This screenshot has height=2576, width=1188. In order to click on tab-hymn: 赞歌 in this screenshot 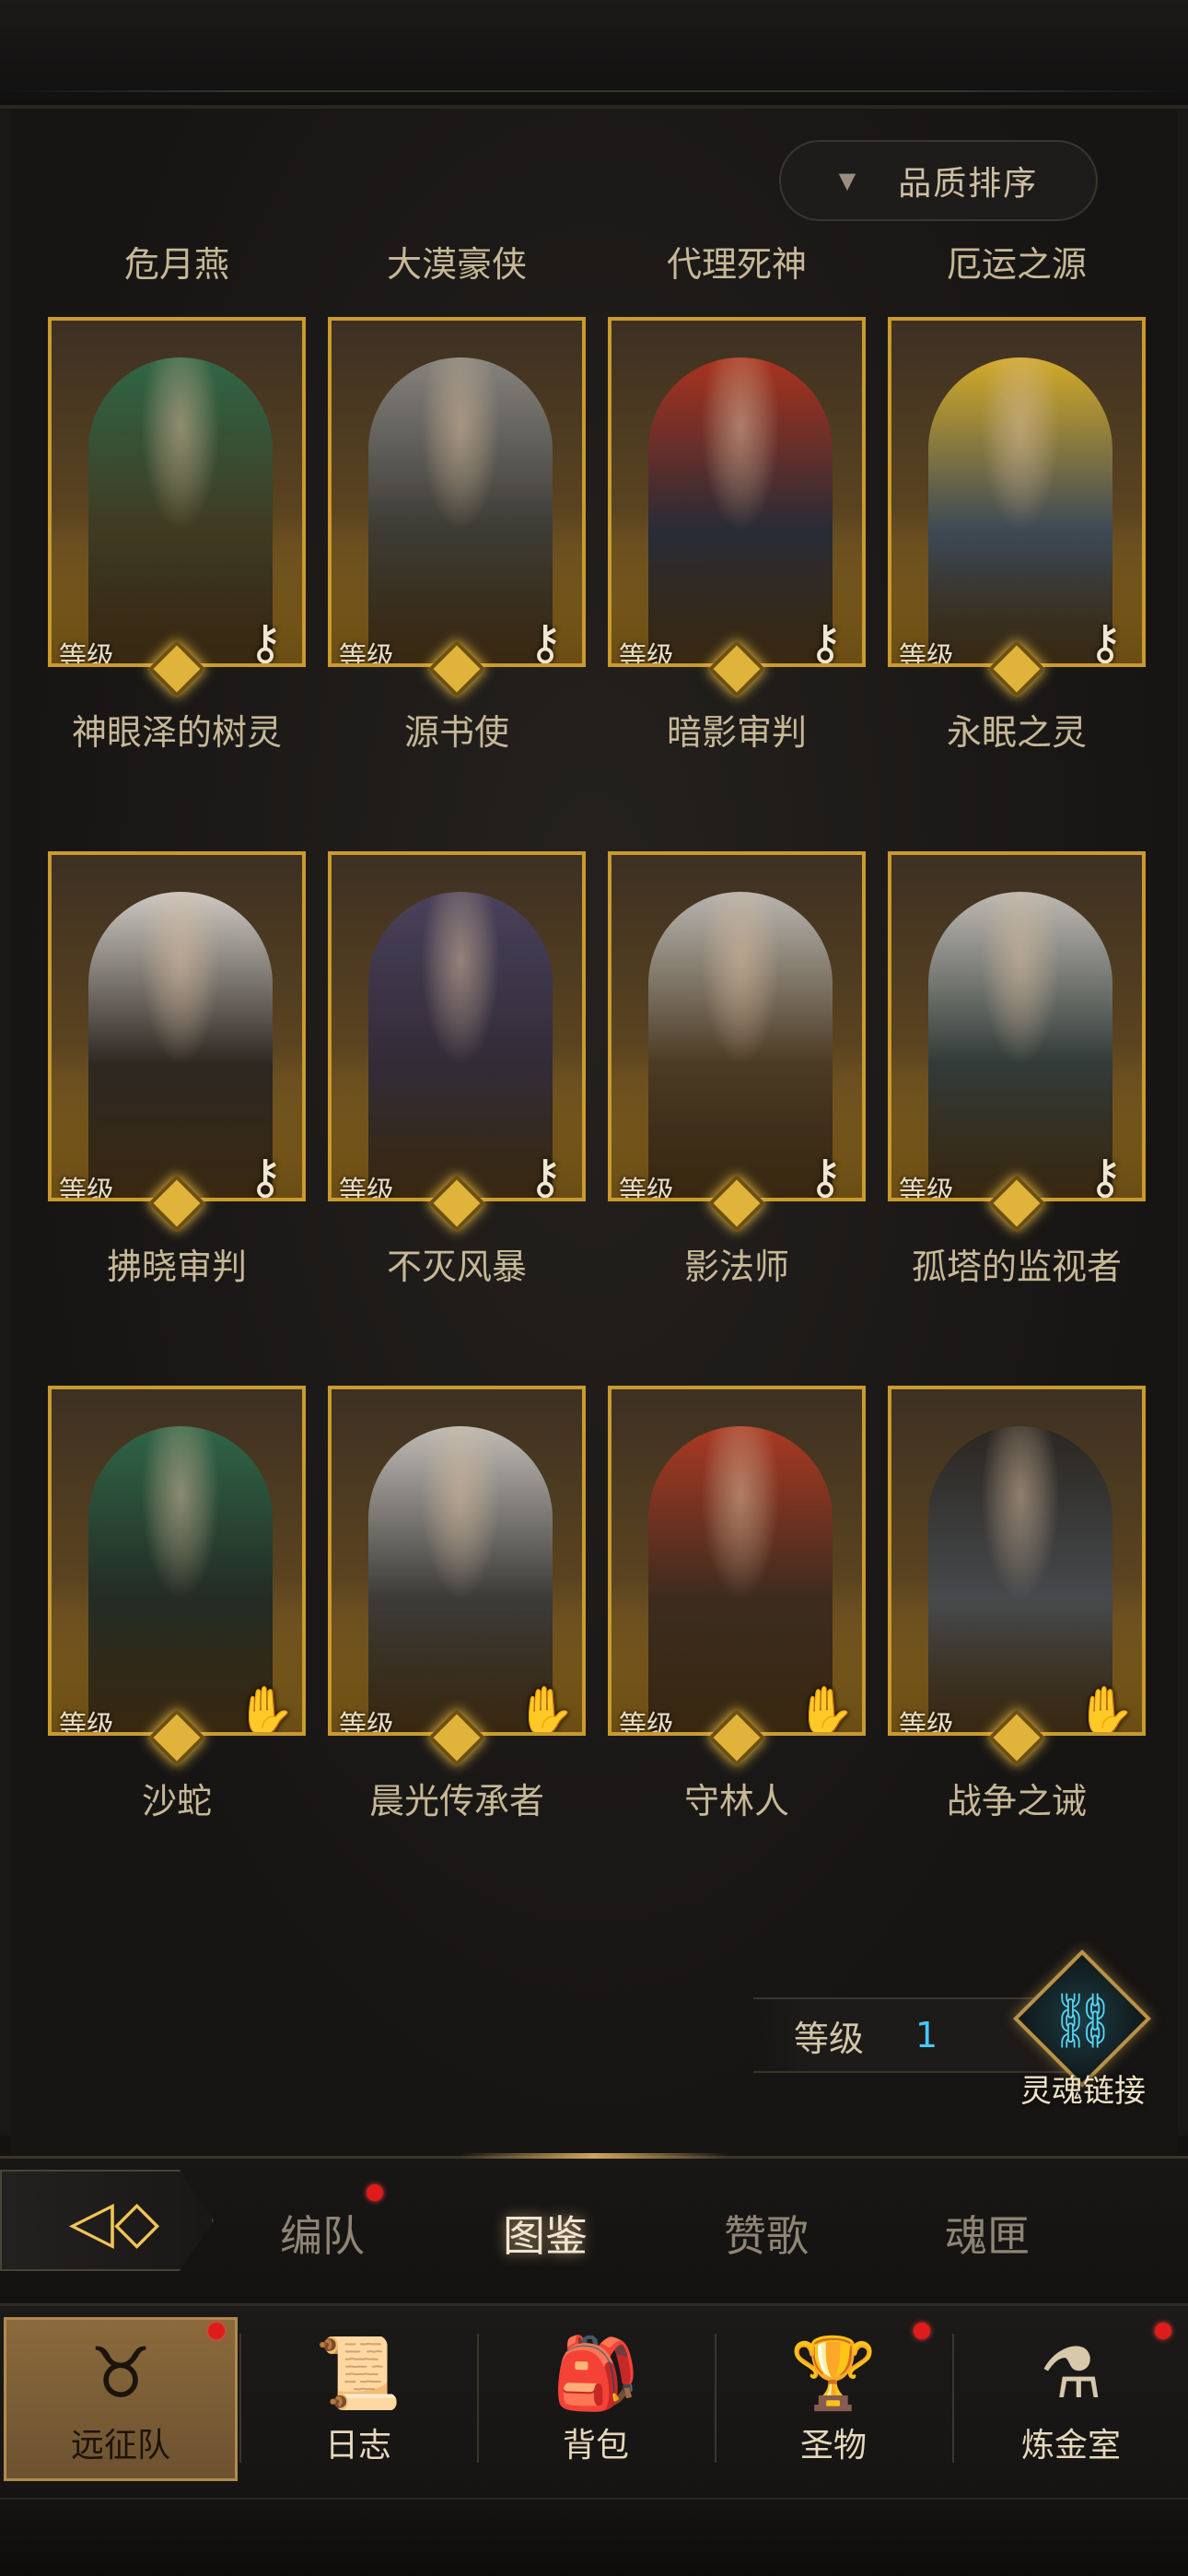, I will do `click(766, 2233)`.